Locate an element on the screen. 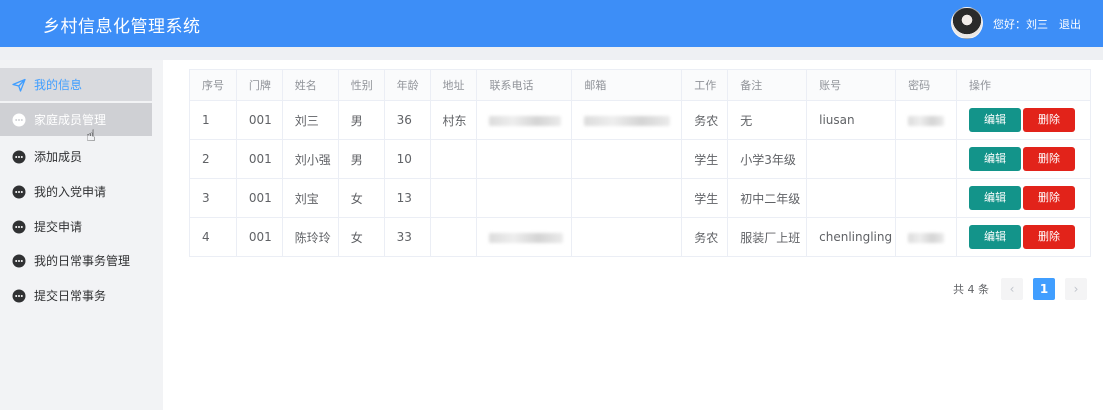 Image resolution: width=1103 pixels, height=410 pixels. page-number-button: 1 is located at coordinates (1044, 289).